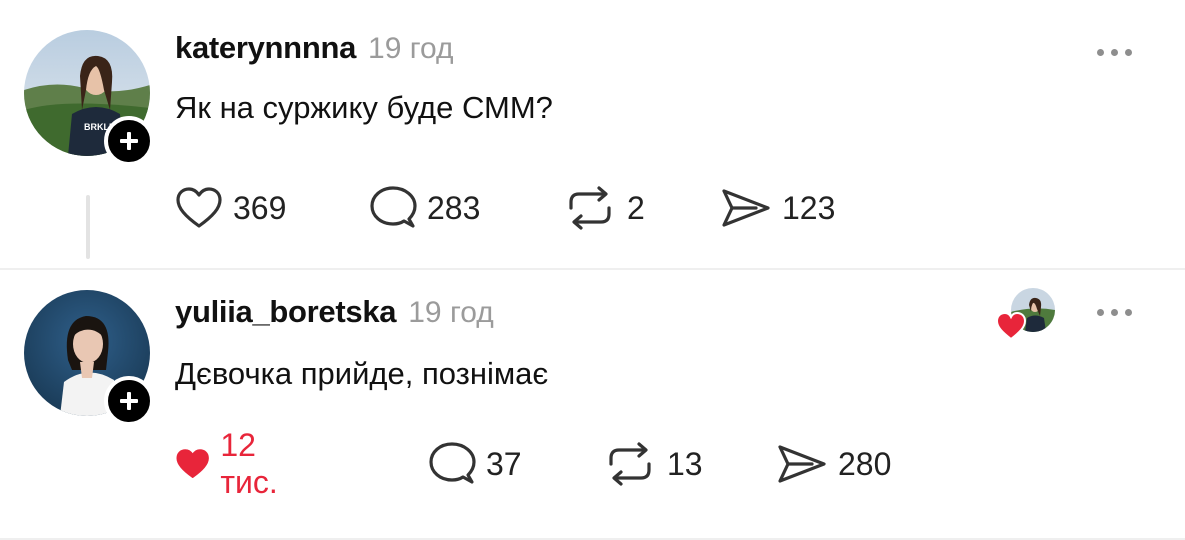  Describe the element at coordinates (685, 463) in the screenshot. I see `repost-count: 13` at that location.